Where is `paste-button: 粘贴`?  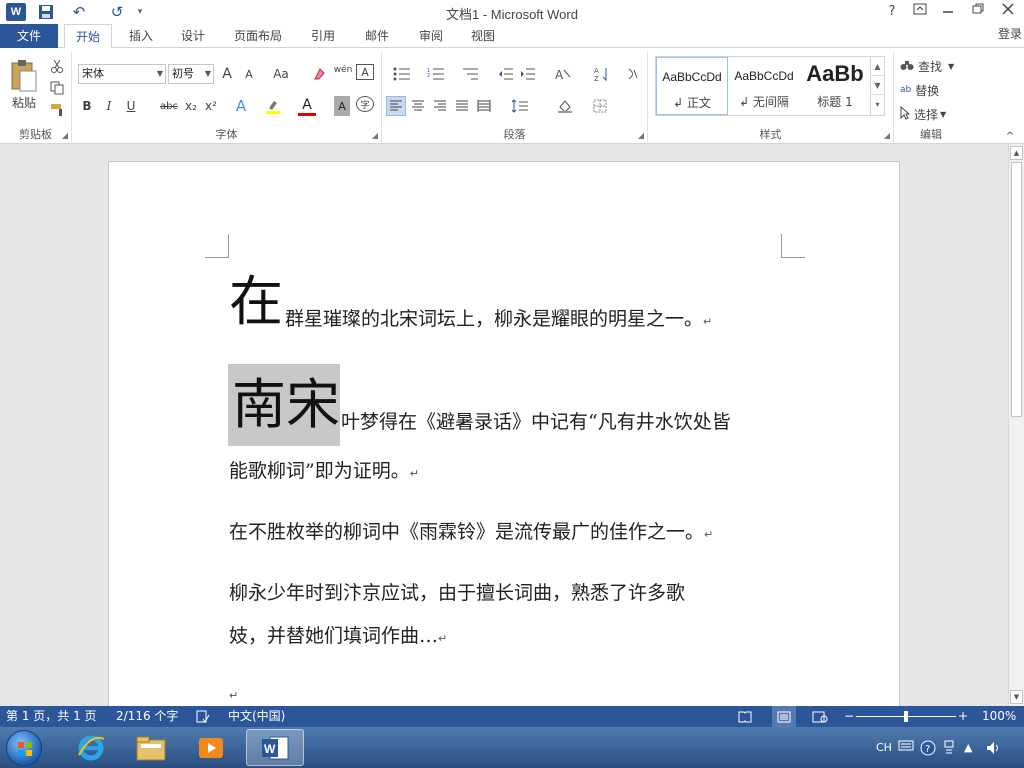
paste-button: 粘贴 is located at coordinates (24, 102).